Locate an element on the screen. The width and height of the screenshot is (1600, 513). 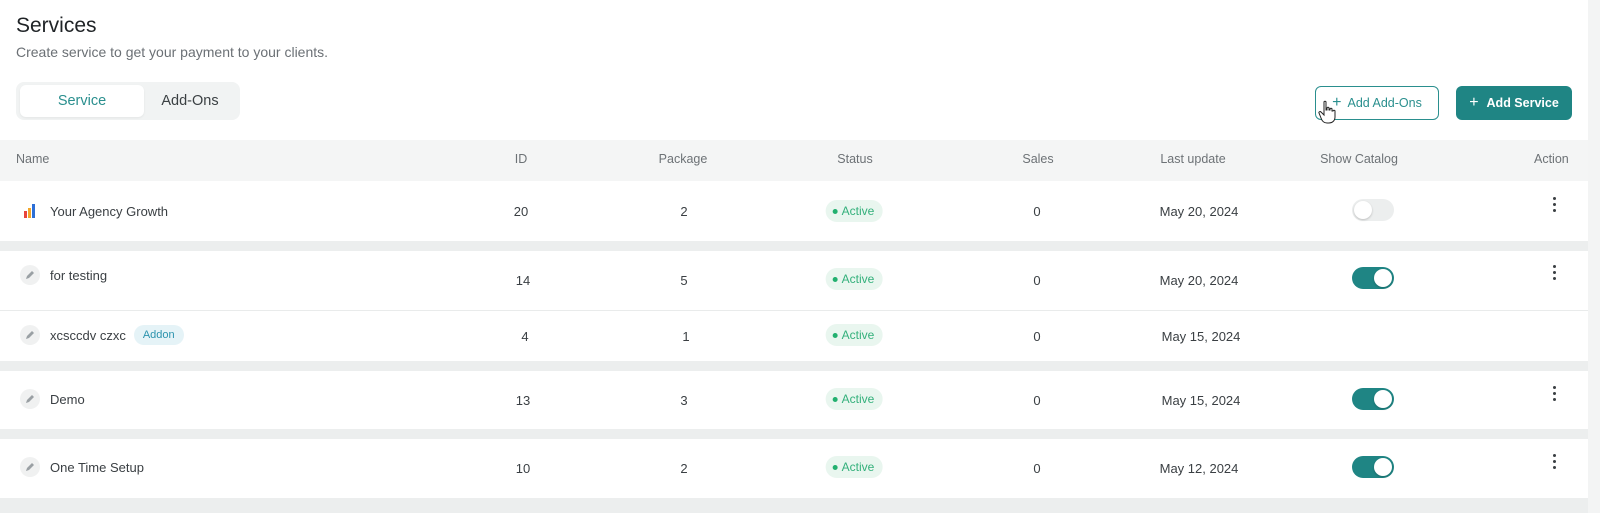
chart-logo-icon is located at coordinates (30, 211).